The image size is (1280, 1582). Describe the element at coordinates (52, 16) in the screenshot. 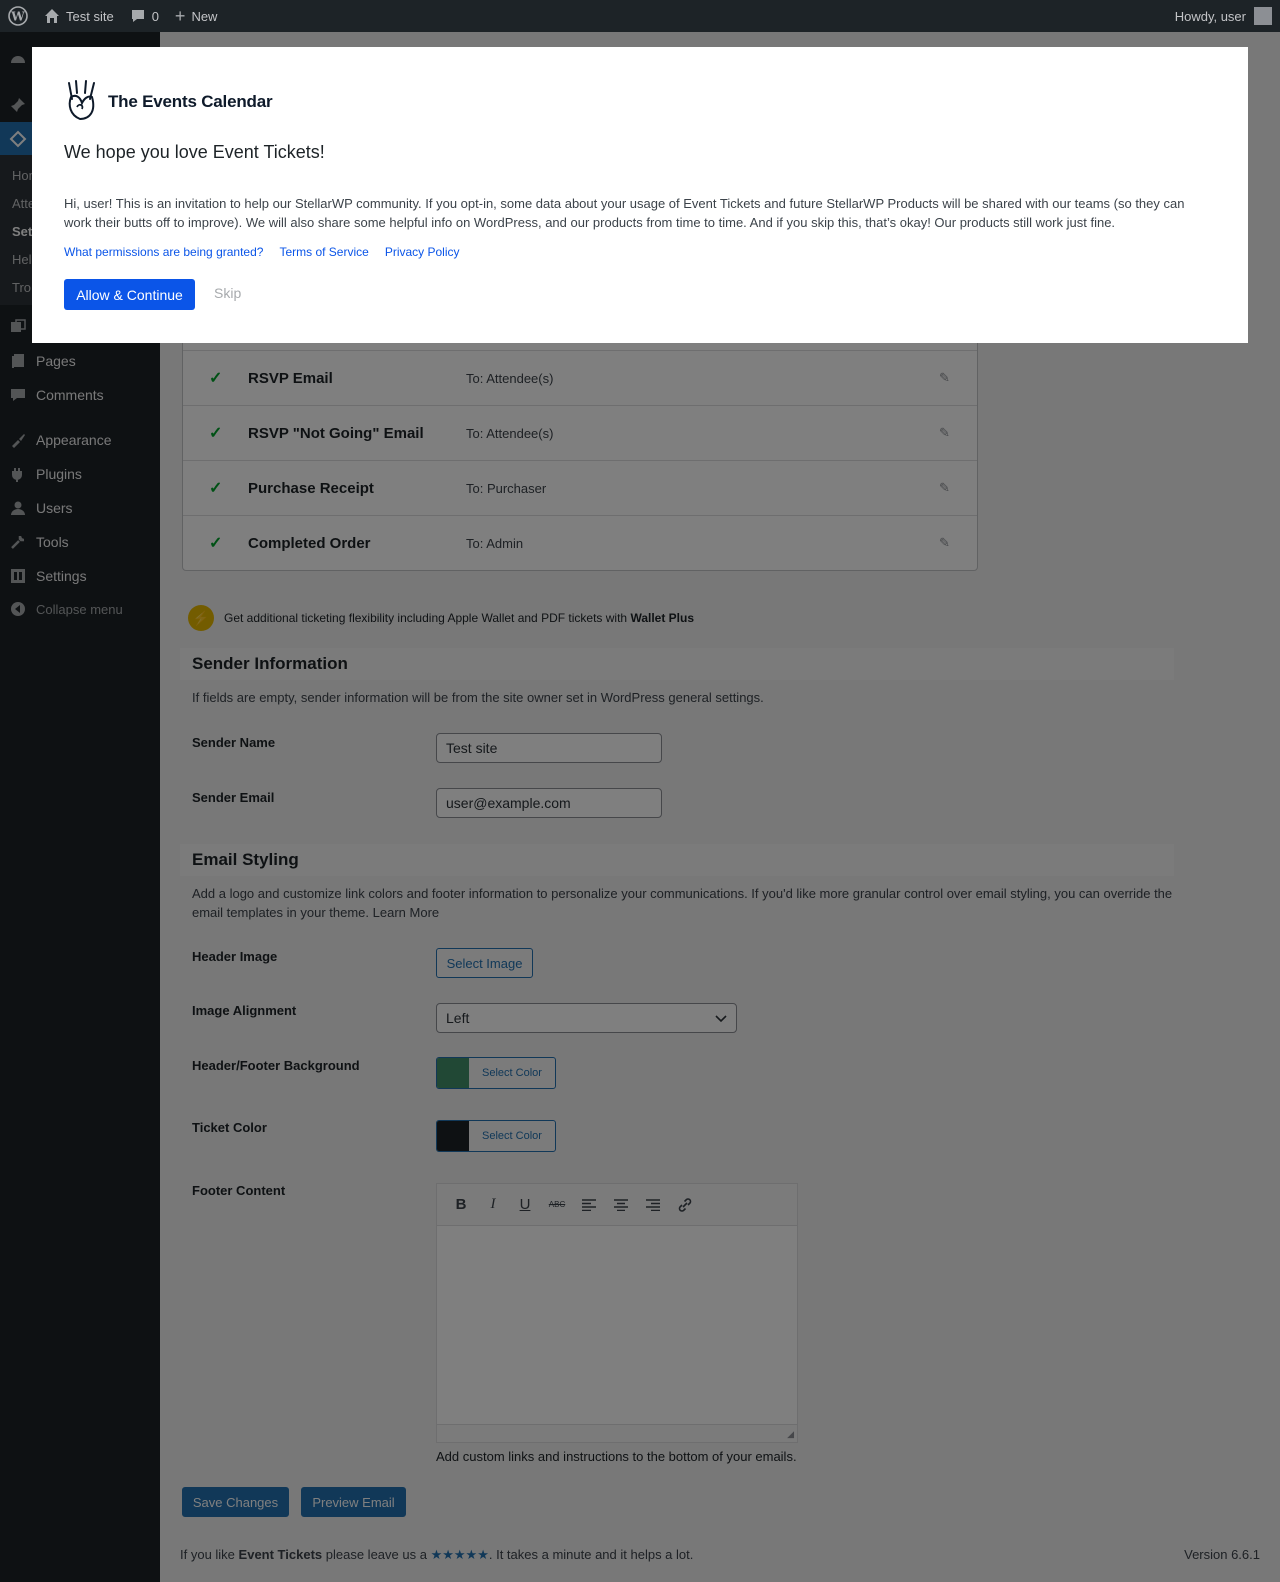

I see `home-icon` at that location.